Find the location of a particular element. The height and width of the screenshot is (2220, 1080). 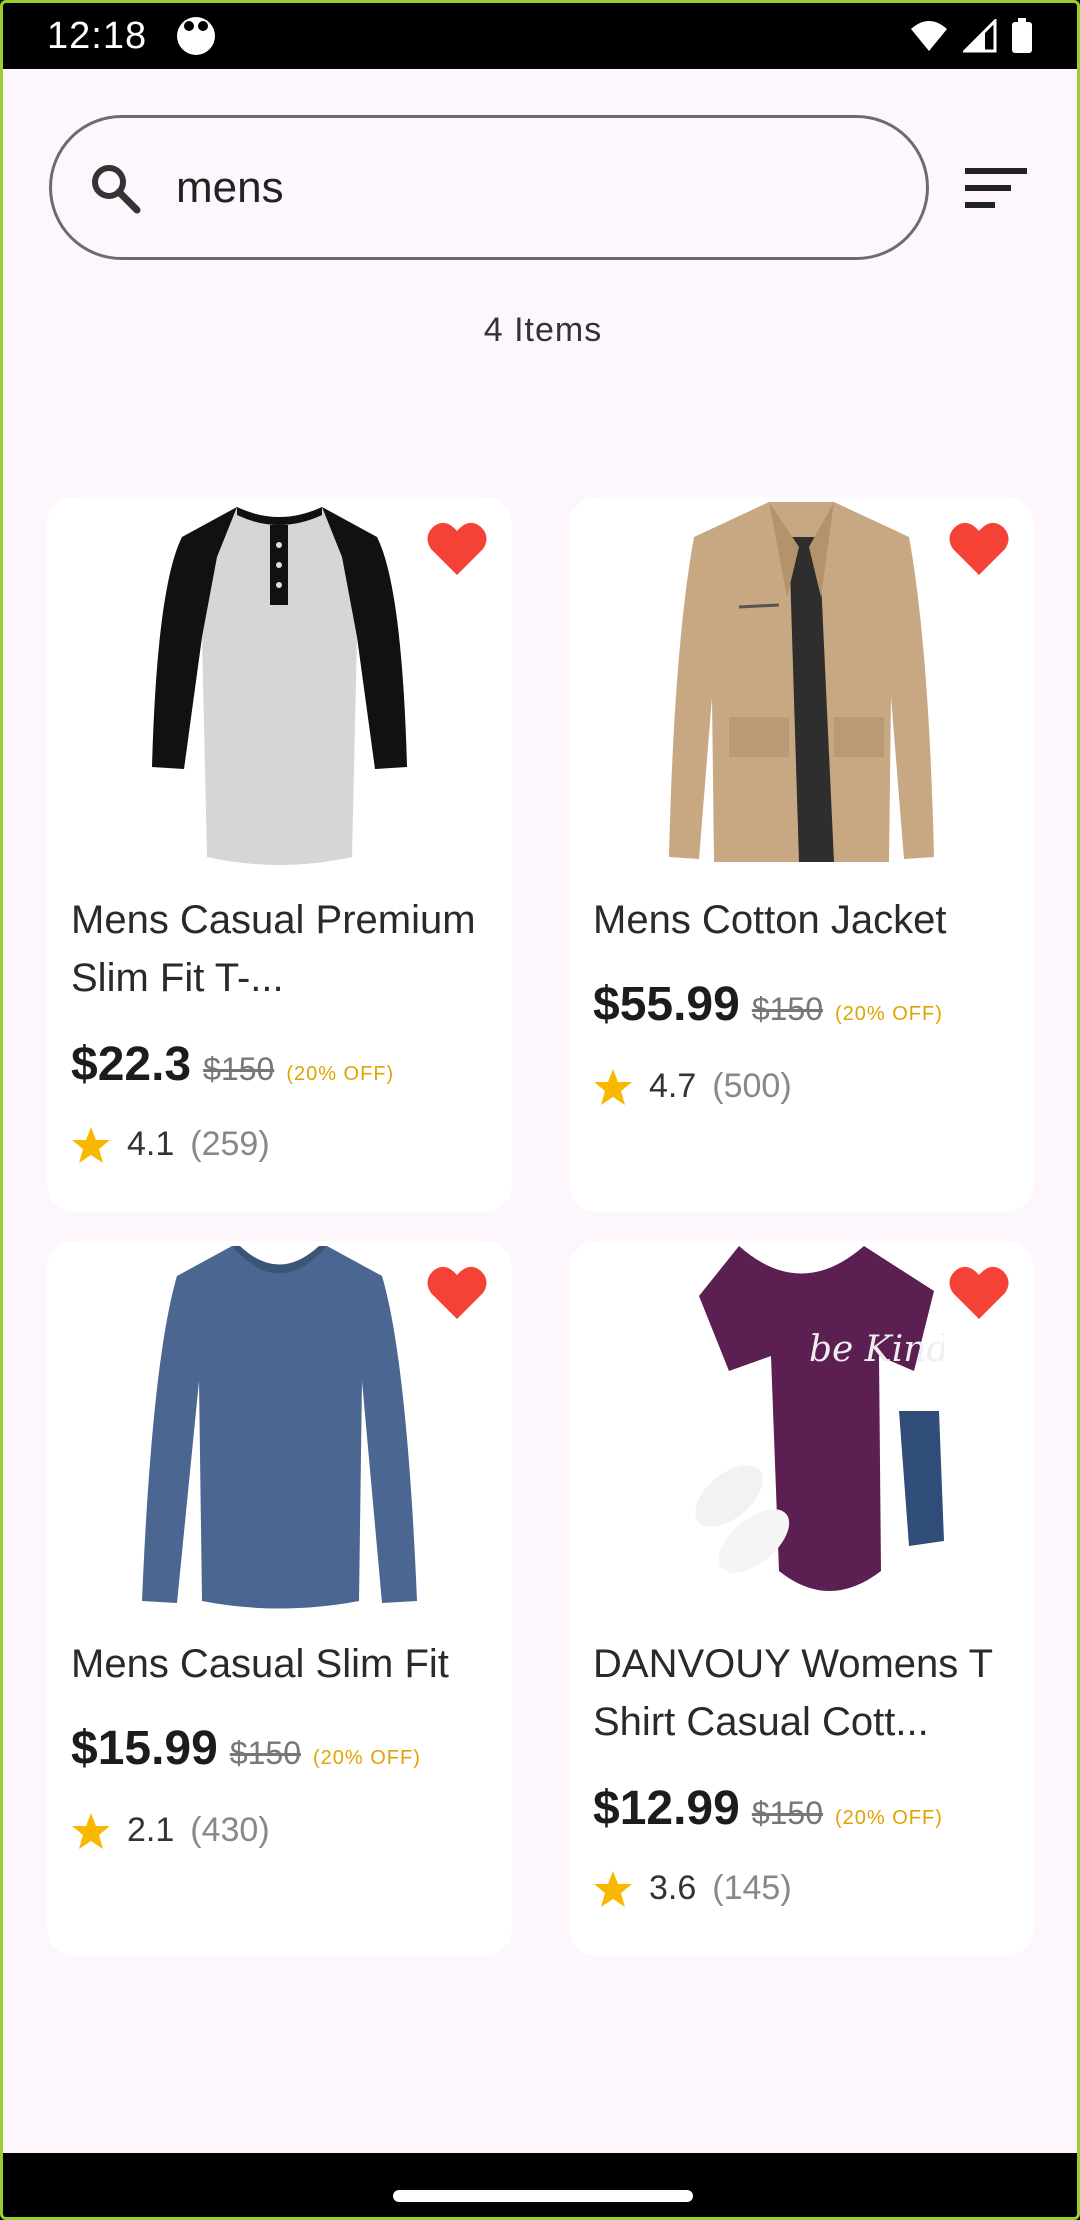

price-row: $22.3 $150 (20% OFF) is located at coordinates (232, 1064).